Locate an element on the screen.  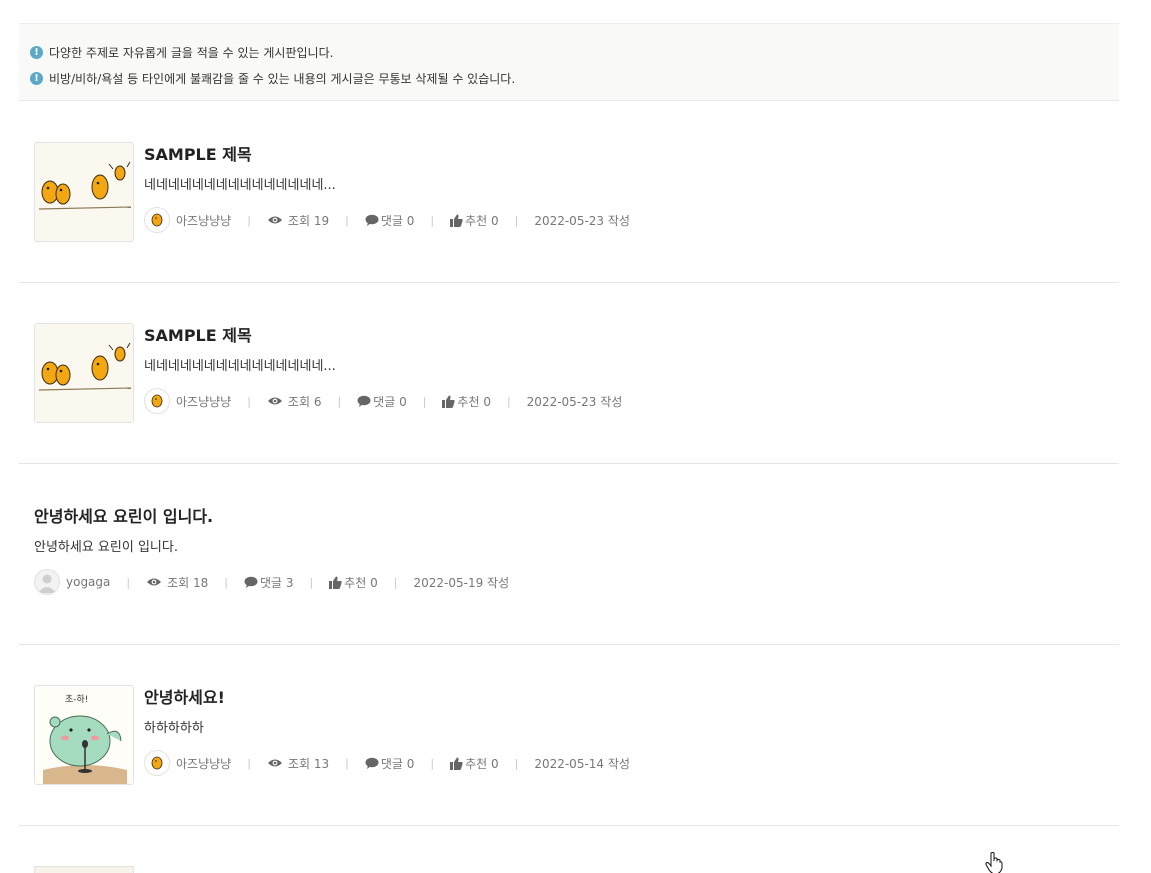
view-count-text: 조회 19 is located at coordinates (308, 220).